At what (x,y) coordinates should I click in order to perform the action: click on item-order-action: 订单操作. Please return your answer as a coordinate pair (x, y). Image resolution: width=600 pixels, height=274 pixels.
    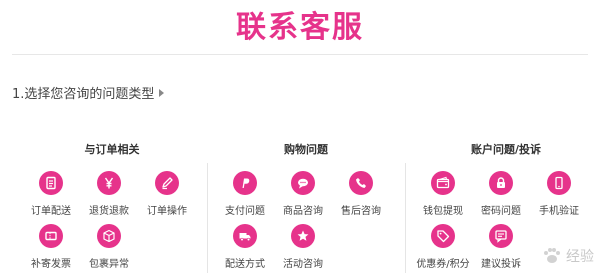
    Looking at the image, I should click on (167, 194).